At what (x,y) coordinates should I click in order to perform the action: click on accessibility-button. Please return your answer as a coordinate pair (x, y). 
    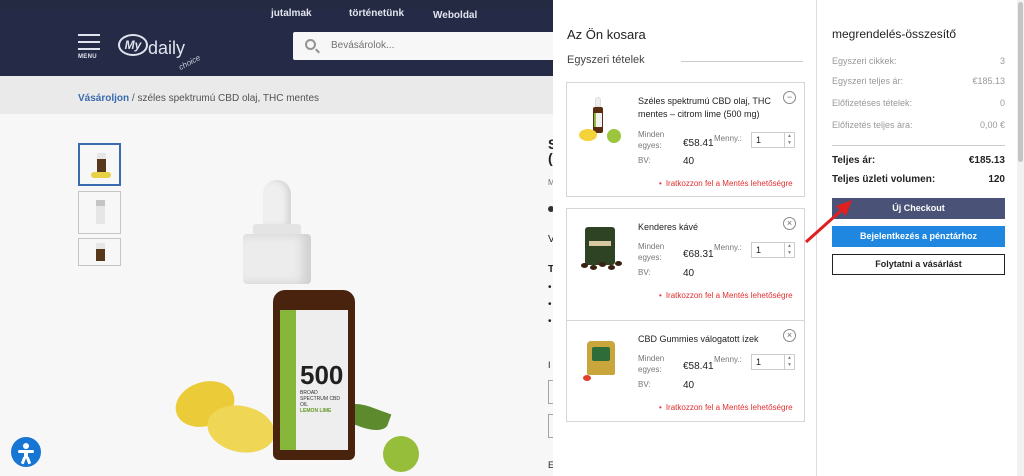
    Looking at the image, I should click on (26, 452).